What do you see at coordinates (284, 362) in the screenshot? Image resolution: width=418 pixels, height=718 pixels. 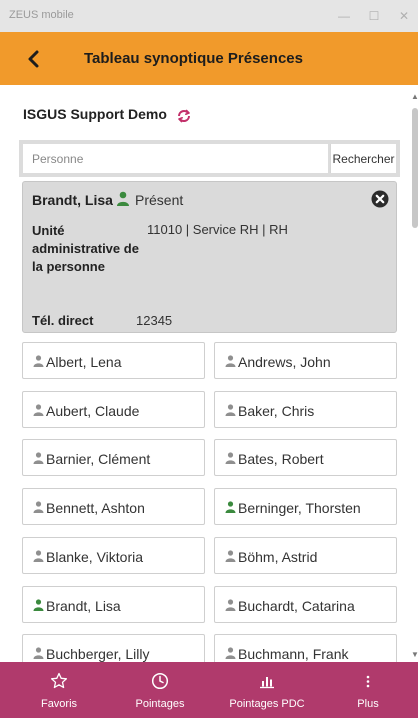 I see `person-name: Andrews, John` at bounding box center [284, 362].